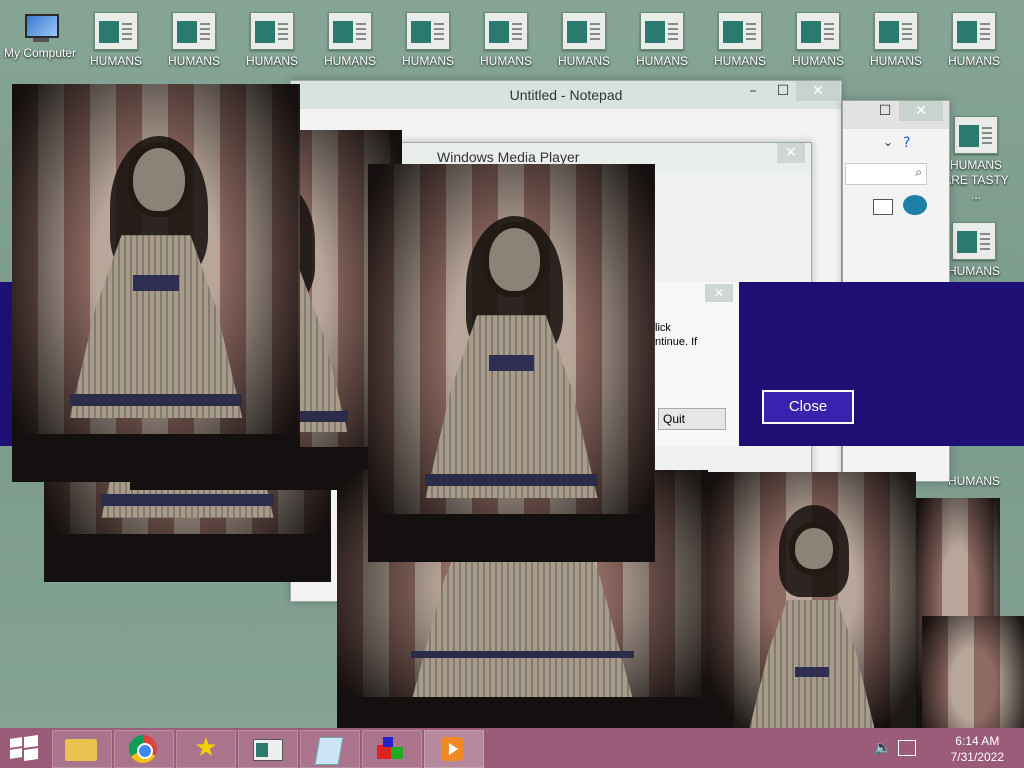 The image size is (1024, 768). I want to click on chrome-icon, so click(144, 749).